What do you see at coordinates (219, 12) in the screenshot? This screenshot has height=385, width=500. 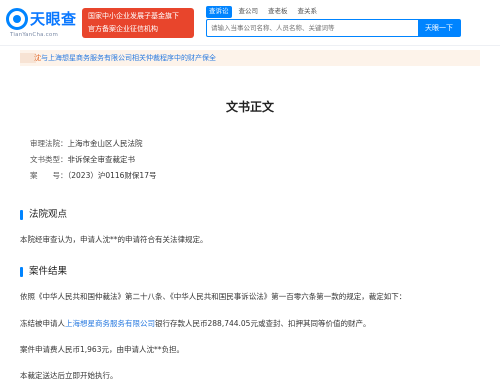 I see `tab-lawsuit: 查诉讼` at bounding box center [219, 12].